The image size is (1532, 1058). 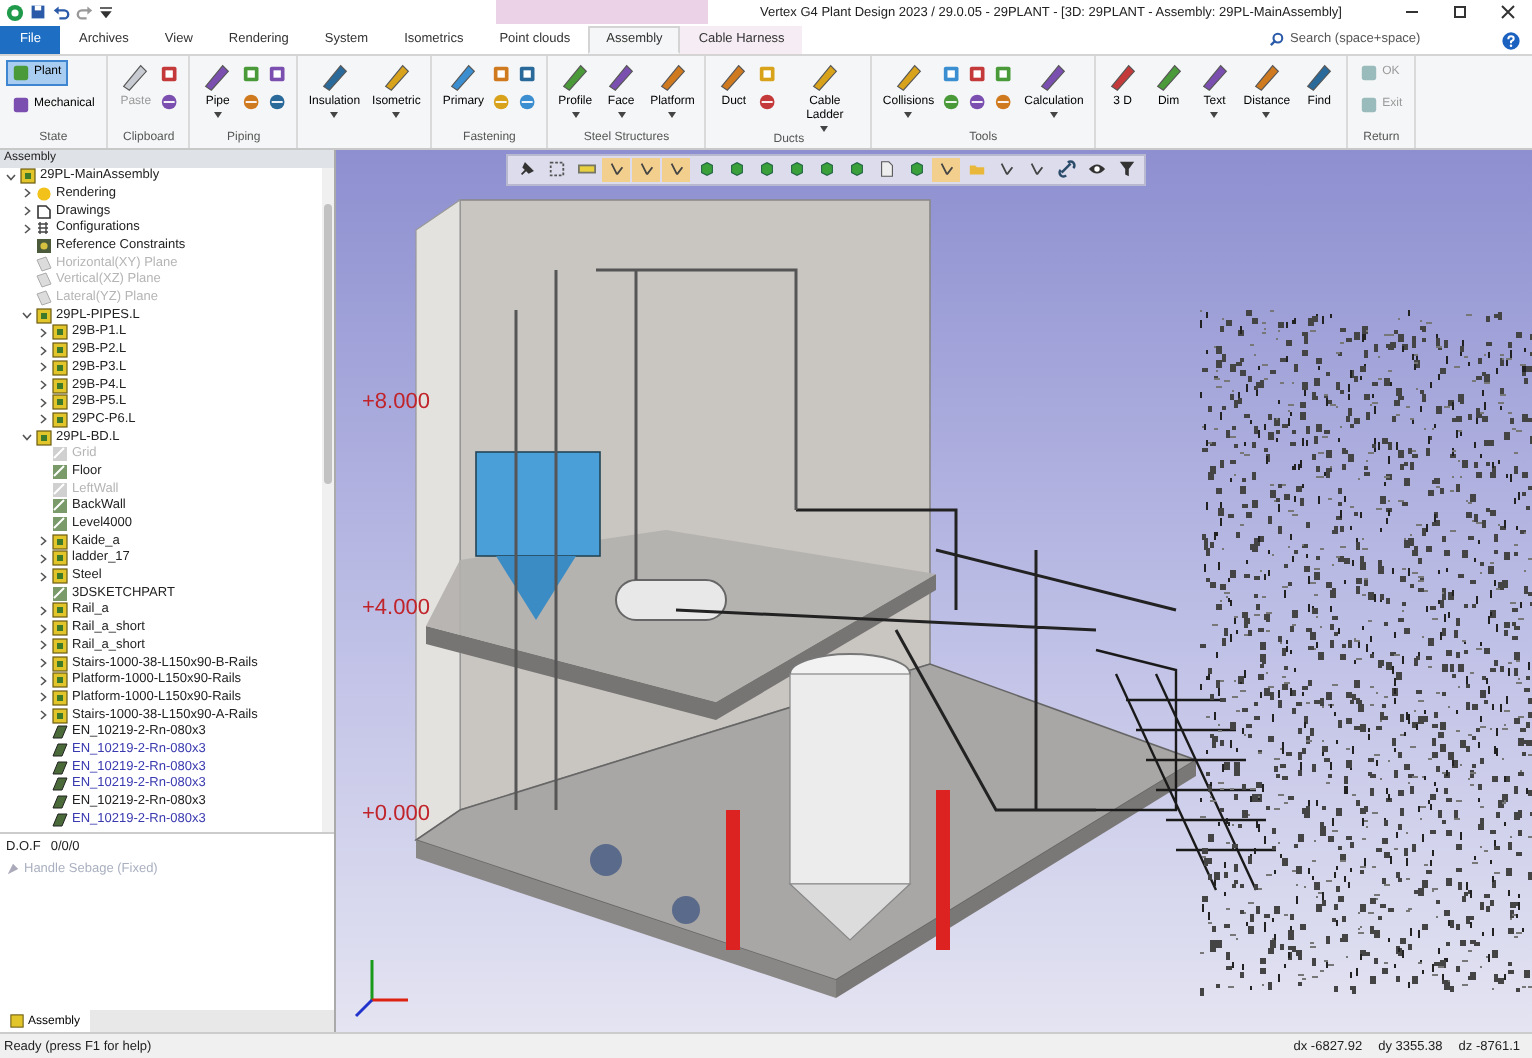 What do you see at coordinates (396, 607) in the screenshot?
I see `elevation-label: +4.000` at bounding box center [396, 607].